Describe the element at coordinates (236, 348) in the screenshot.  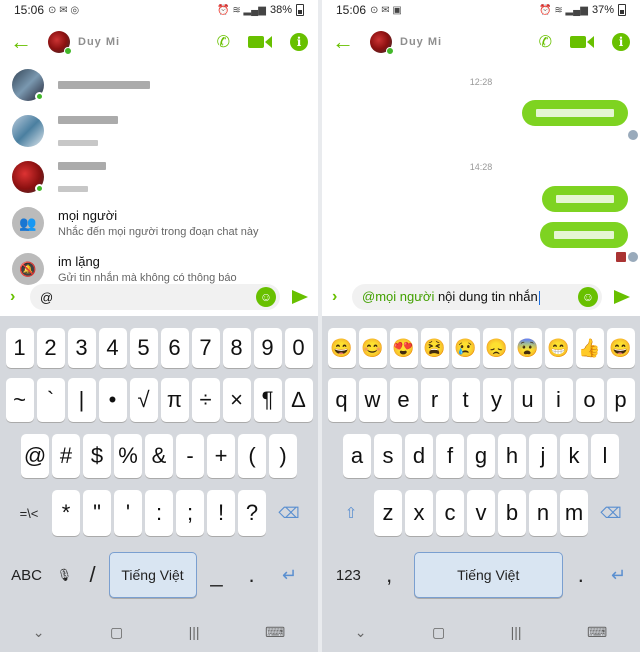
I see `number-key: 8` at that location.